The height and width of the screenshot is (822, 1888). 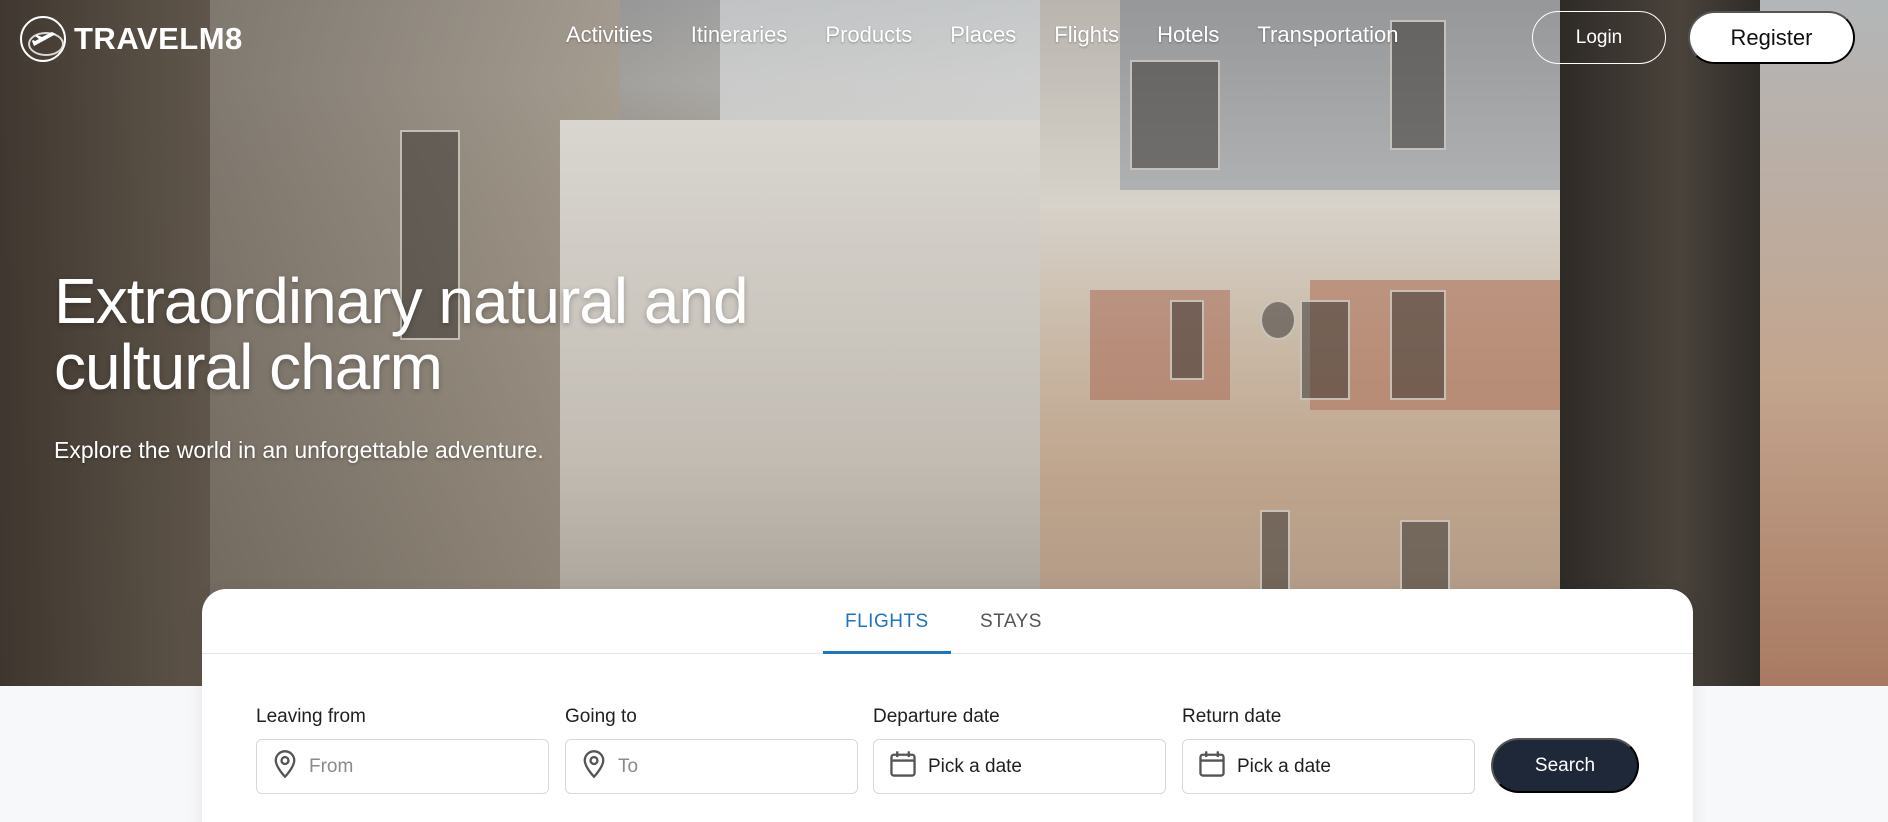 I want to click on globe-plane-icon, so click(x=43, y=39).